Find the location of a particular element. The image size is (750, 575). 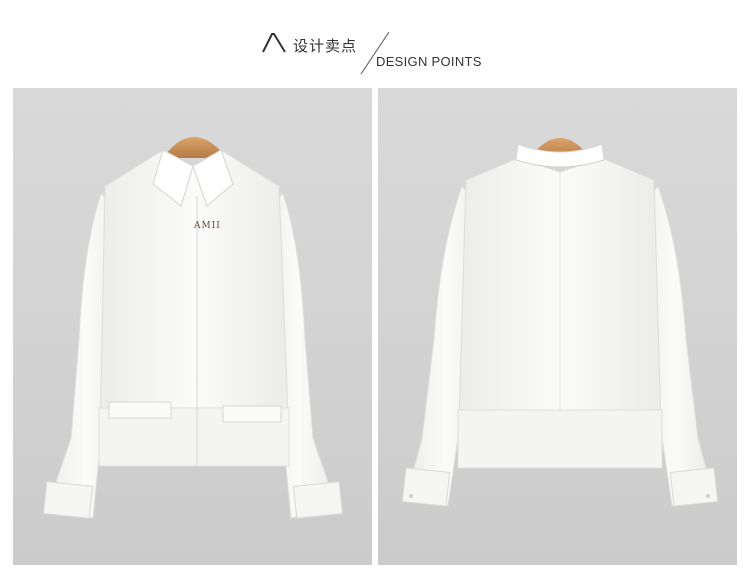

section-title-en: DESIGN POINTS is located at coordinates (429, 61).